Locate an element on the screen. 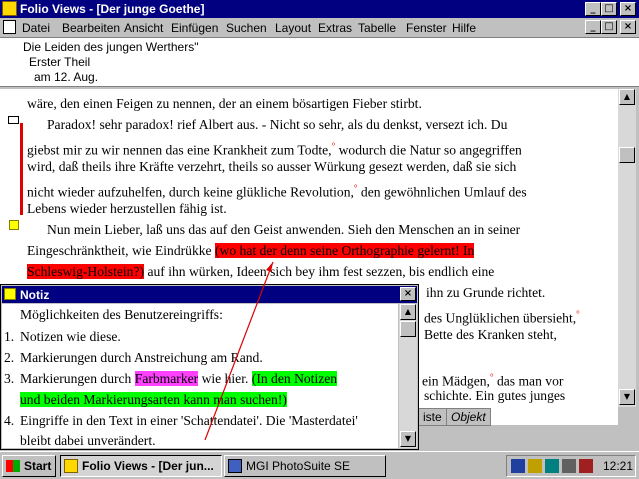 This screenshot has width=639, height=479. windows-logo-icon is located at coordinates (13, 466).